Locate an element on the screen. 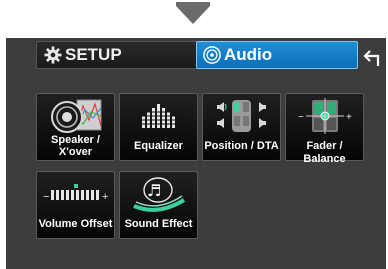 Image resolution: width=388 pixels, height=269 pixels. equalizer-label: Equalizer is located at coordinates (158, 146).